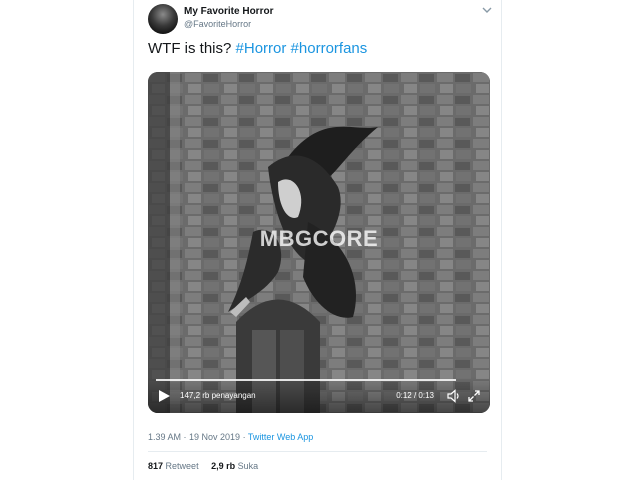 Image resolution: width=640 pixels, height=480 pixels. I want to click on video-timecode: 0:12 / 0:13, so click(415, 395).